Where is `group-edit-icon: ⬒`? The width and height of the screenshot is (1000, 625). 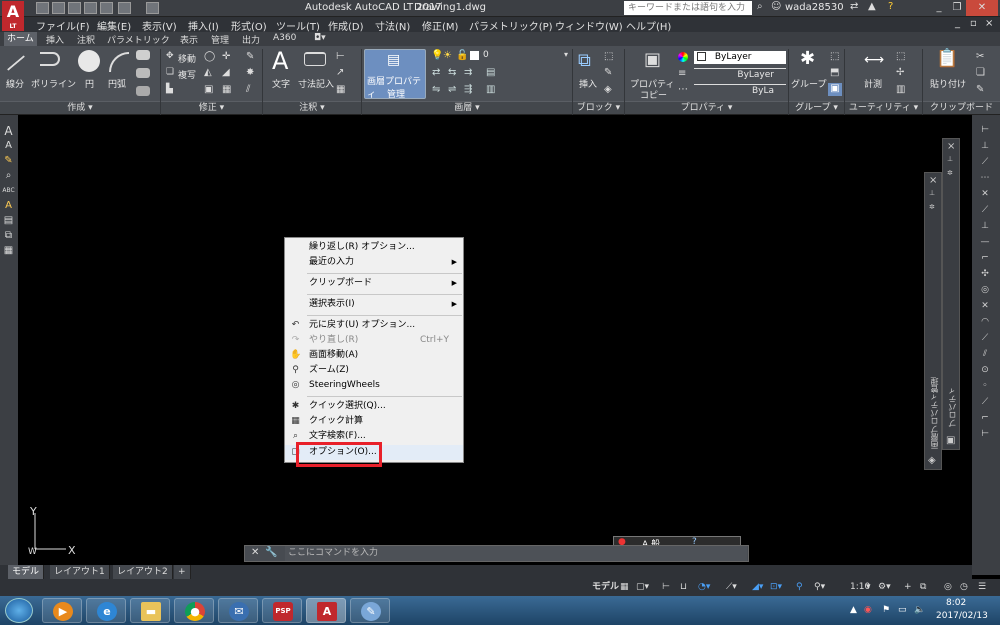
group-edit-icon: ⬒ is located at coordinates (834, 72).